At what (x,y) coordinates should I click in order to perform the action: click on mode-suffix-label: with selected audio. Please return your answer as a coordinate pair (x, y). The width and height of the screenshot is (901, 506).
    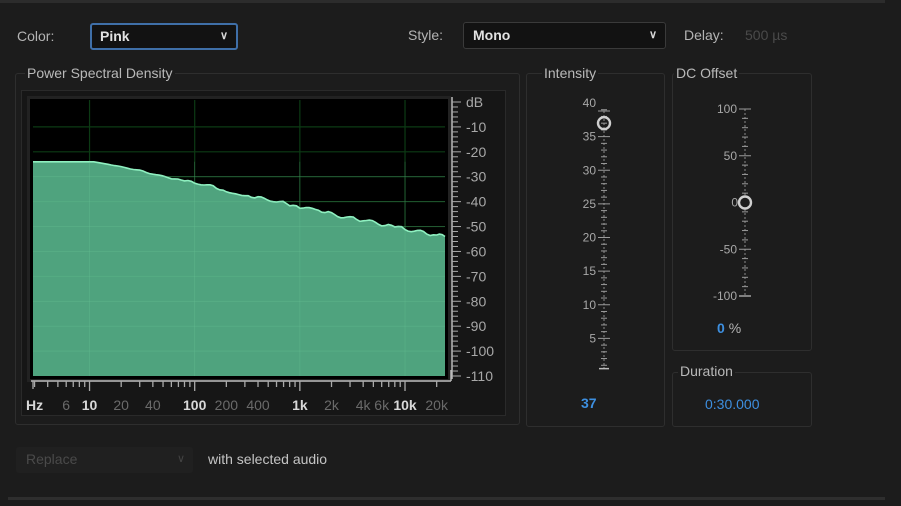
    Looking at the image, I should click on (268, 459).